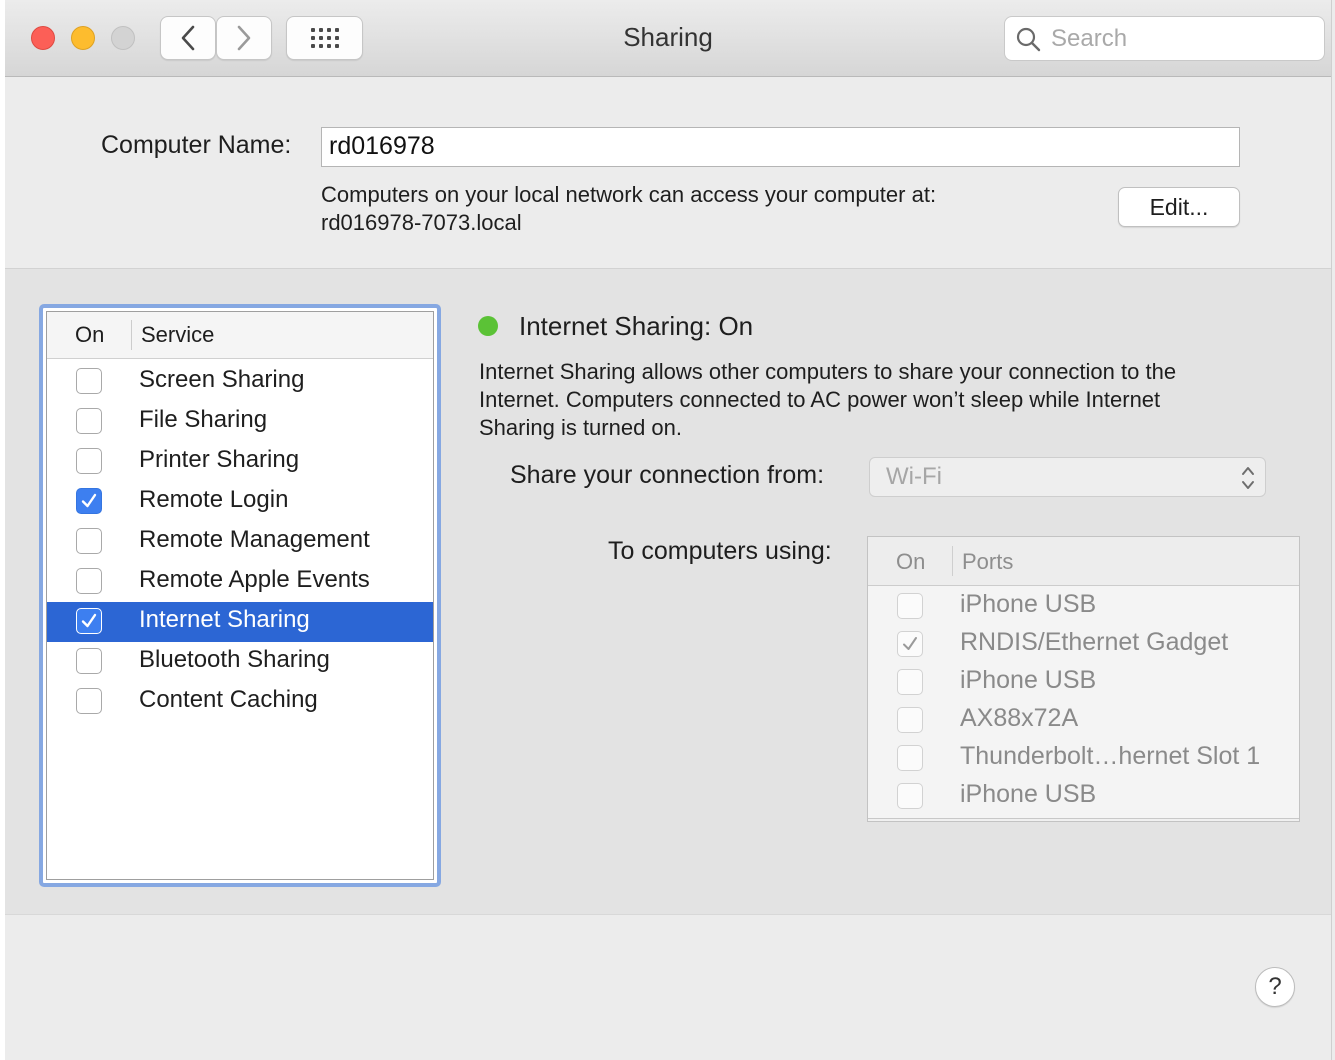  Describe the element at coordinates (1089, 38) in the screenshot. I see `search-placeholder: Search` at that location.